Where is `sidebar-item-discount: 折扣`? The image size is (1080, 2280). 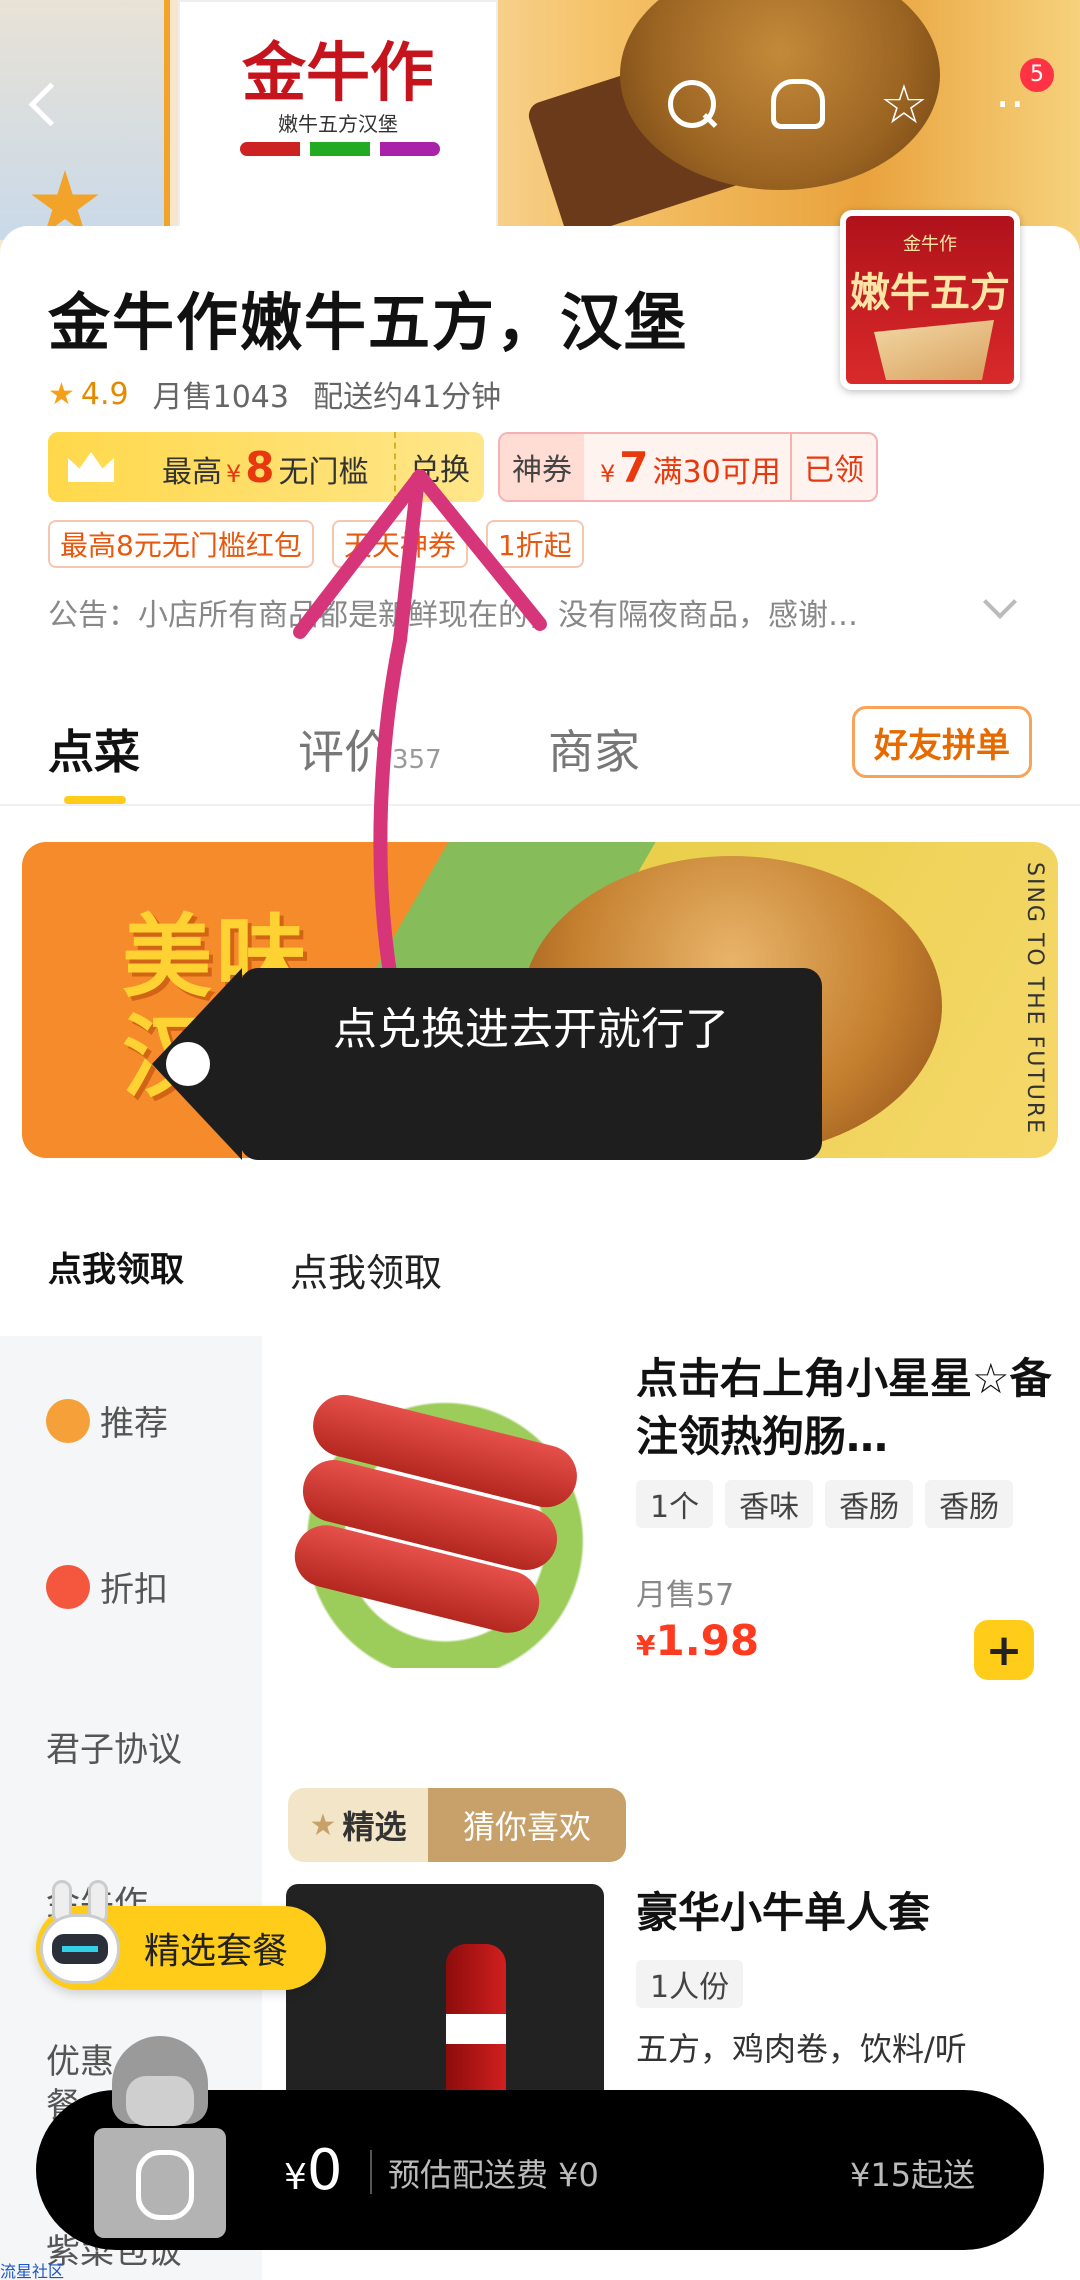
sidebar-item-discount: 折扣 is located at coordinates (107, 1586).